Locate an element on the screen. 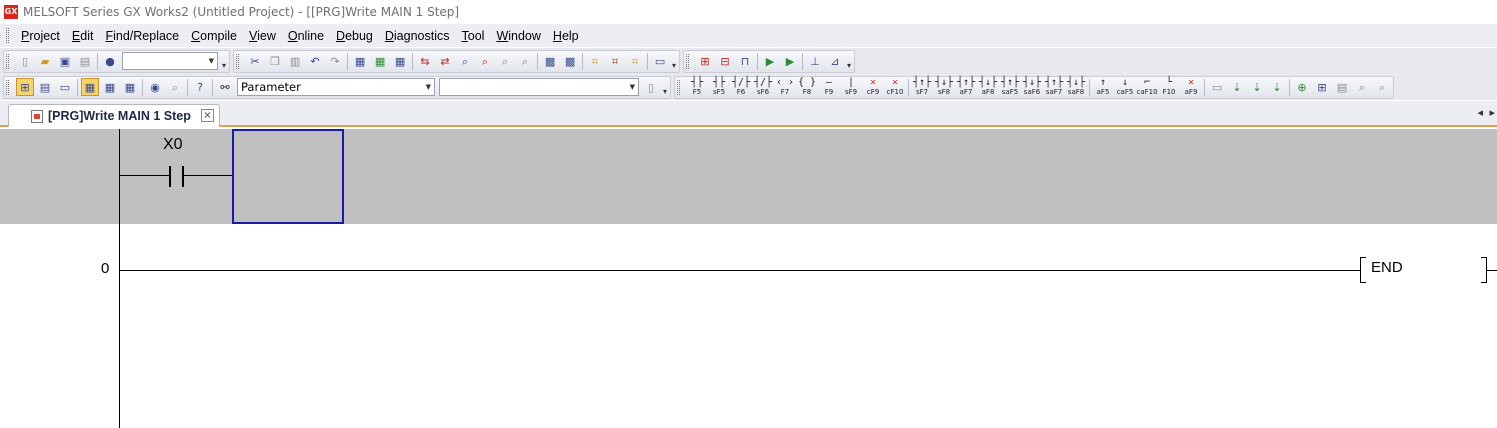 Image resolution: width=1497 pixels, height=428 pixels. menu-online: Online is located at coordinates (306, 36).